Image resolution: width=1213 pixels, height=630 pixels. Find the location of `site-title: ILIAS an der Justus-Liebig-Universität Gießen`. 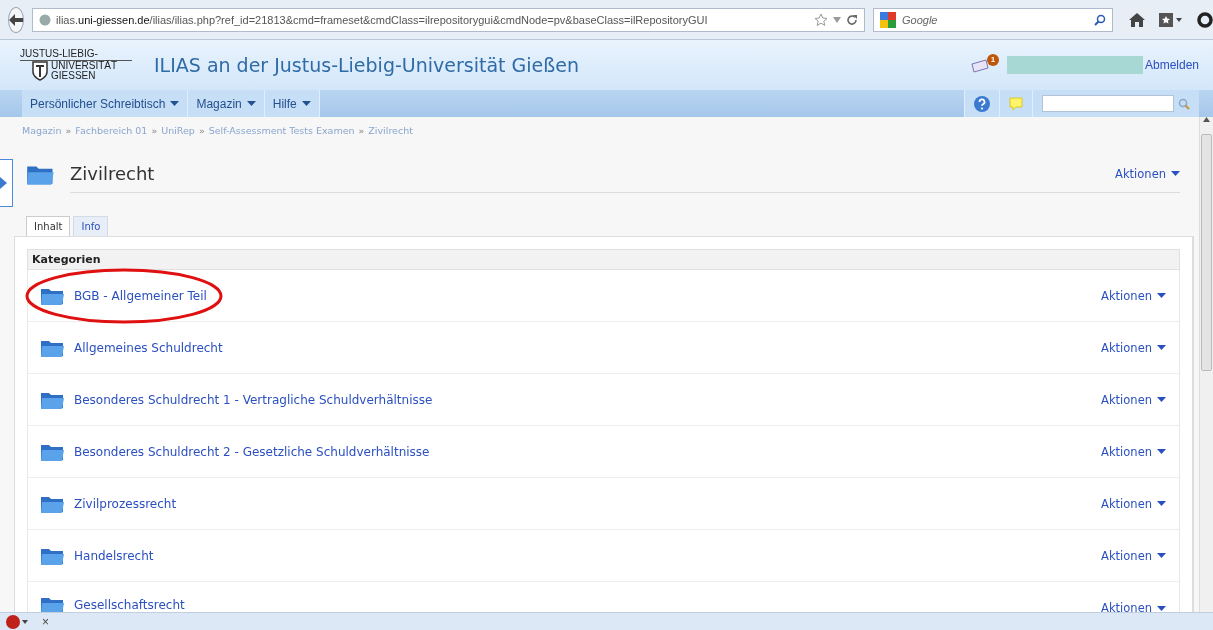

site-title: ILIAS an der Justus-Liebig-Universität Gießen is located at coordinates (367, 65).